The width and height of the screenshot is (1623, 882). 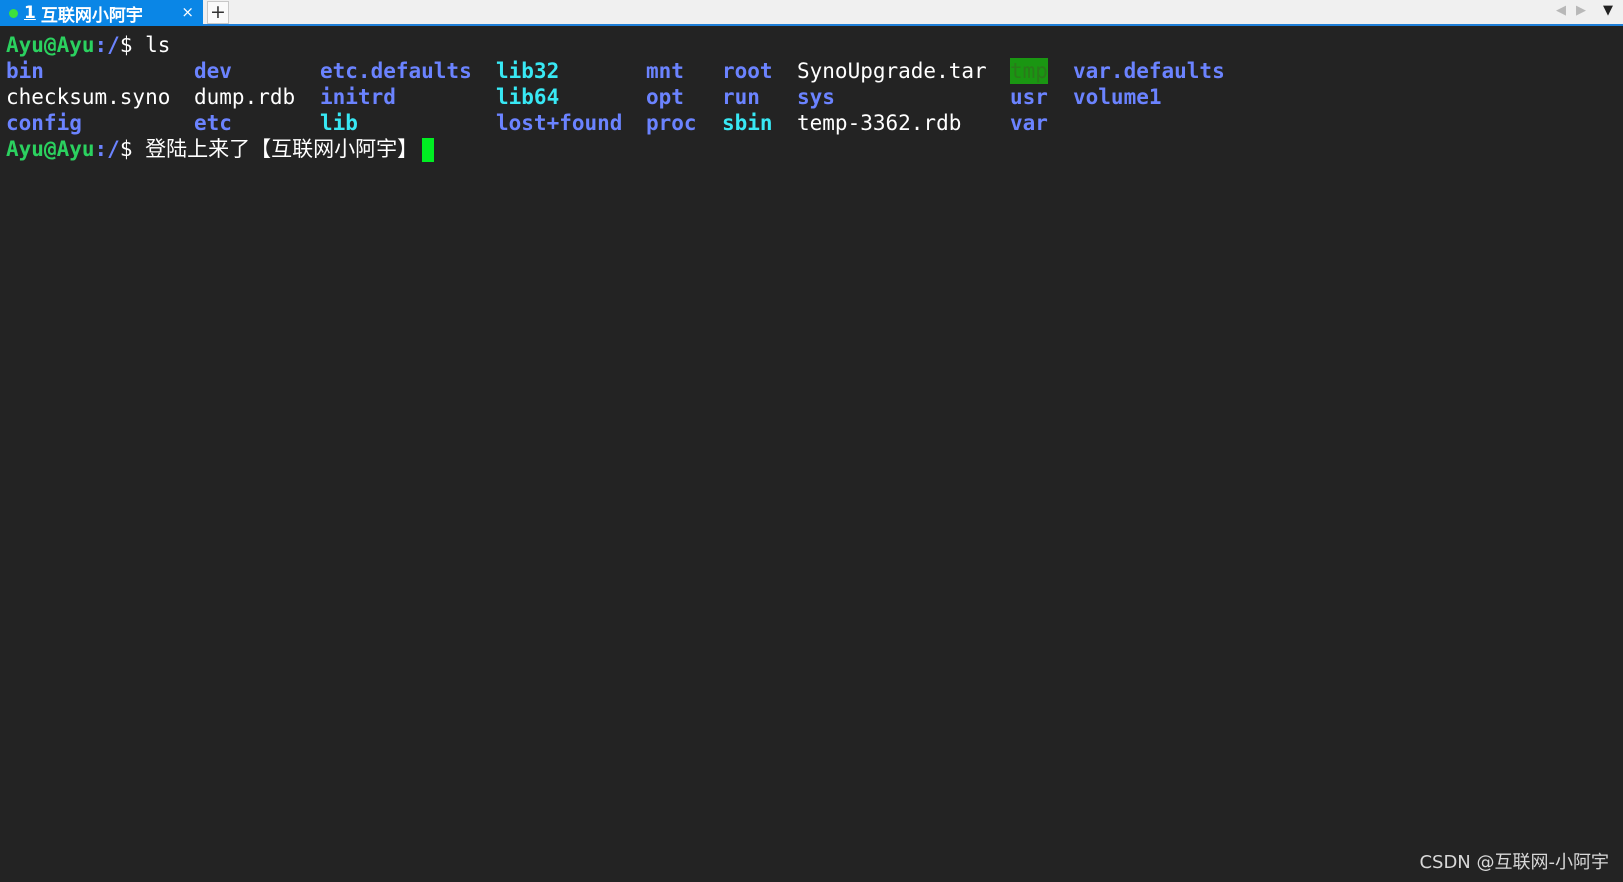 I want to click on tab-title: 互联网小阿宇, so click(x=91, y=15).